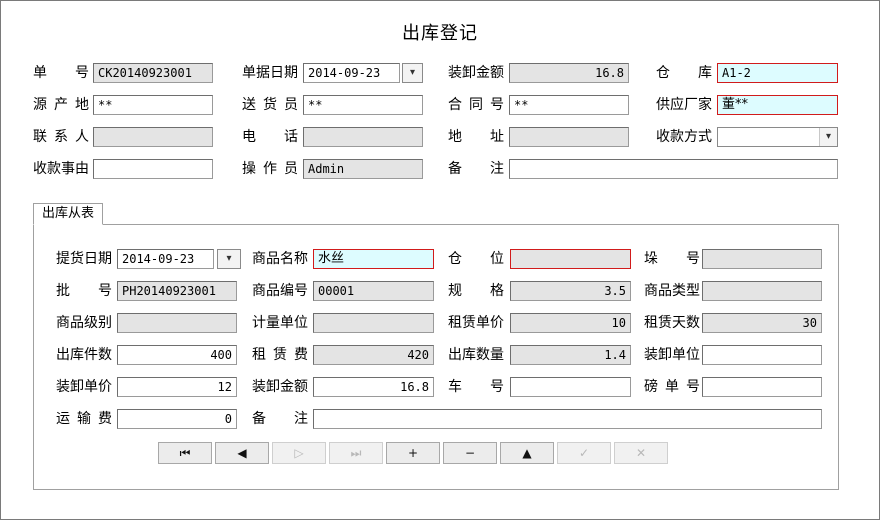 The image size is (880, 520). Describe the element at coordinates (84, 419) in the screenshot. I see `freight-label: 运输费` at that location.